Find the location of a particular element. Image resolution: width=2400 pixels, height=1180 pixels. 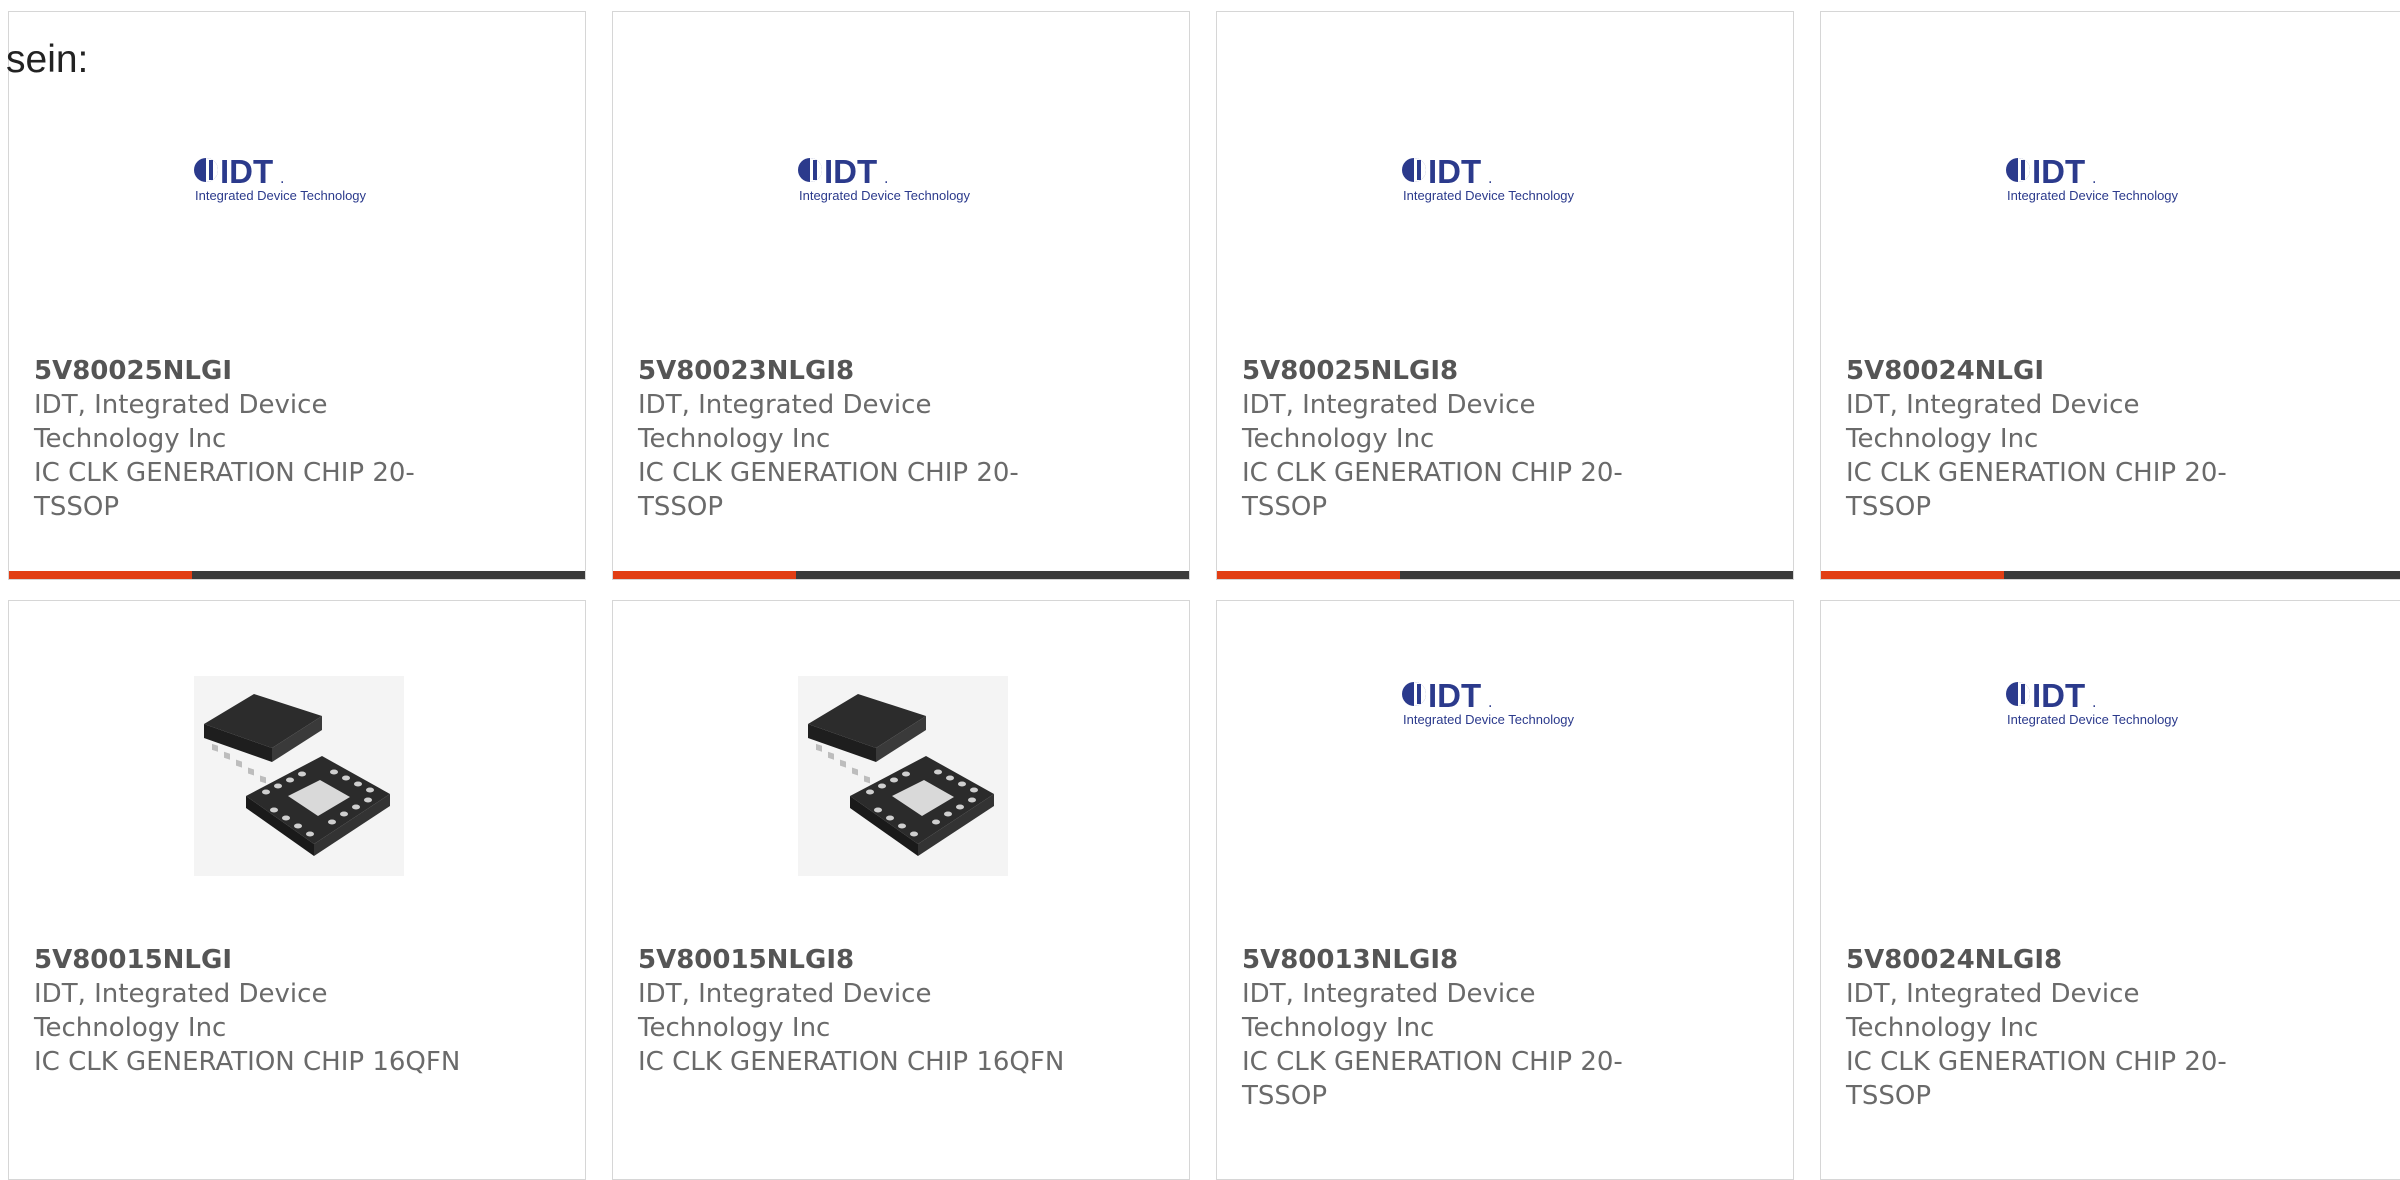

part-number: 5V80015NLGI8 is located at coordinates (746, 960).